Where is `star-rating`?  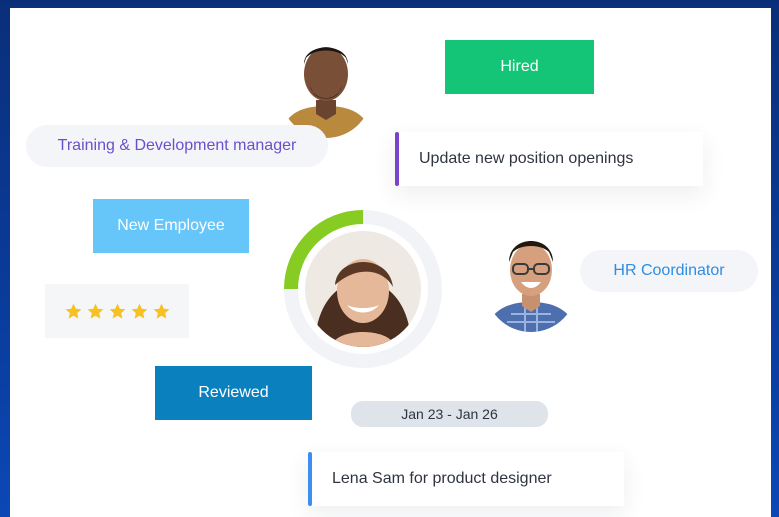
star-rating is located at coordinates (117, 311).